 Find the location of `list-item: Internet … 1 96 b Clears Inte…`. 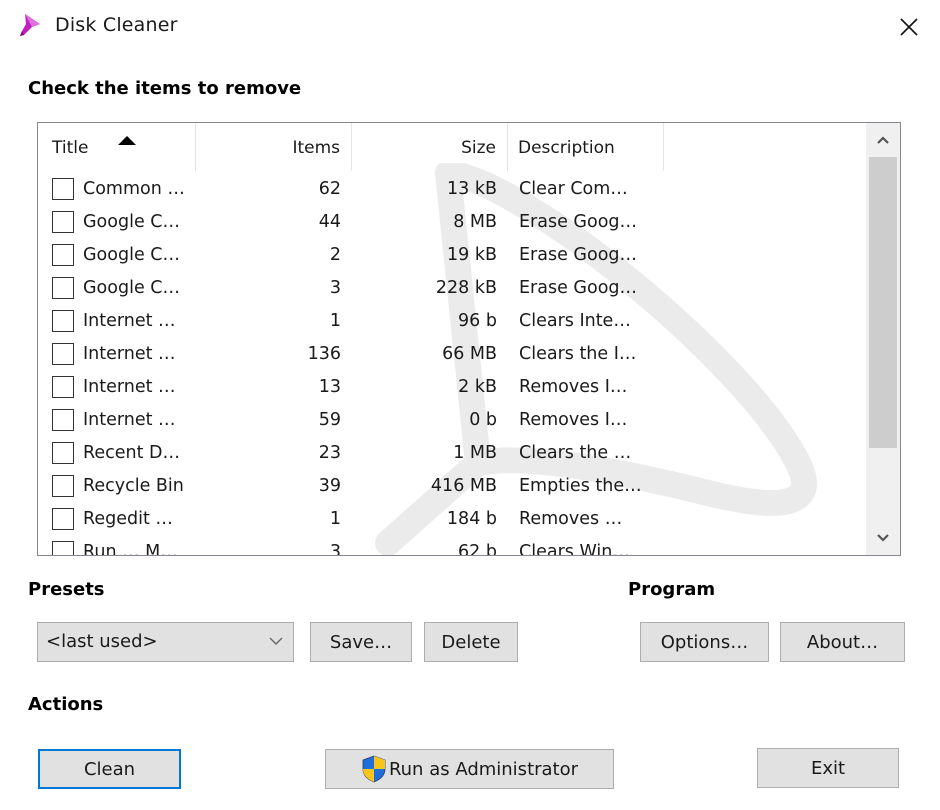

list-item: Internet … 1 96 b Clears Inte… is located at coordinates (451, 321).